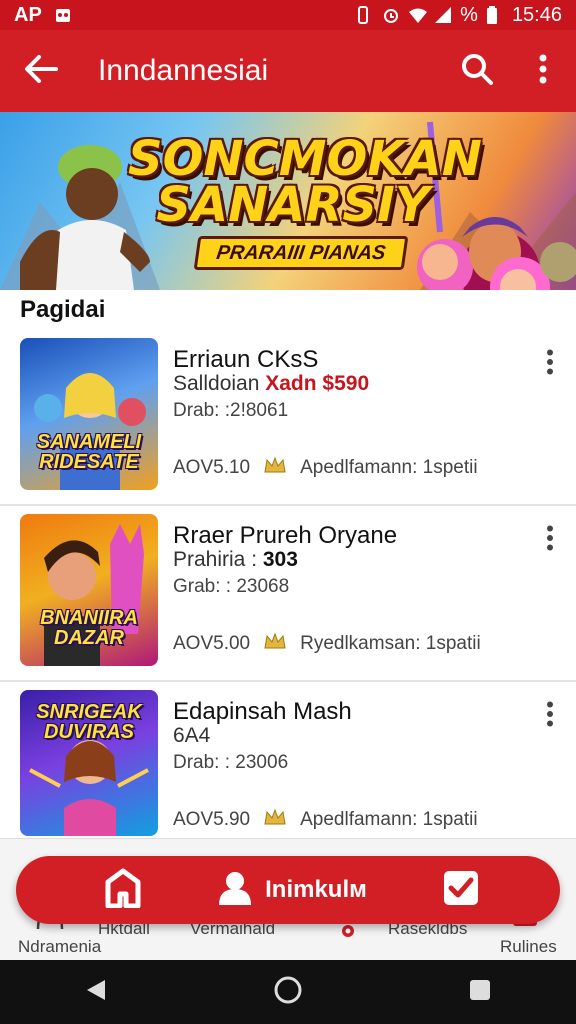 This screenshot has width=576, height=1024. What do you see at coordinates (89, 763) in the screenshot?
I see `app-thumbnail: SNRIGEAK DUVIRAS` at bounding box center [89, 763].